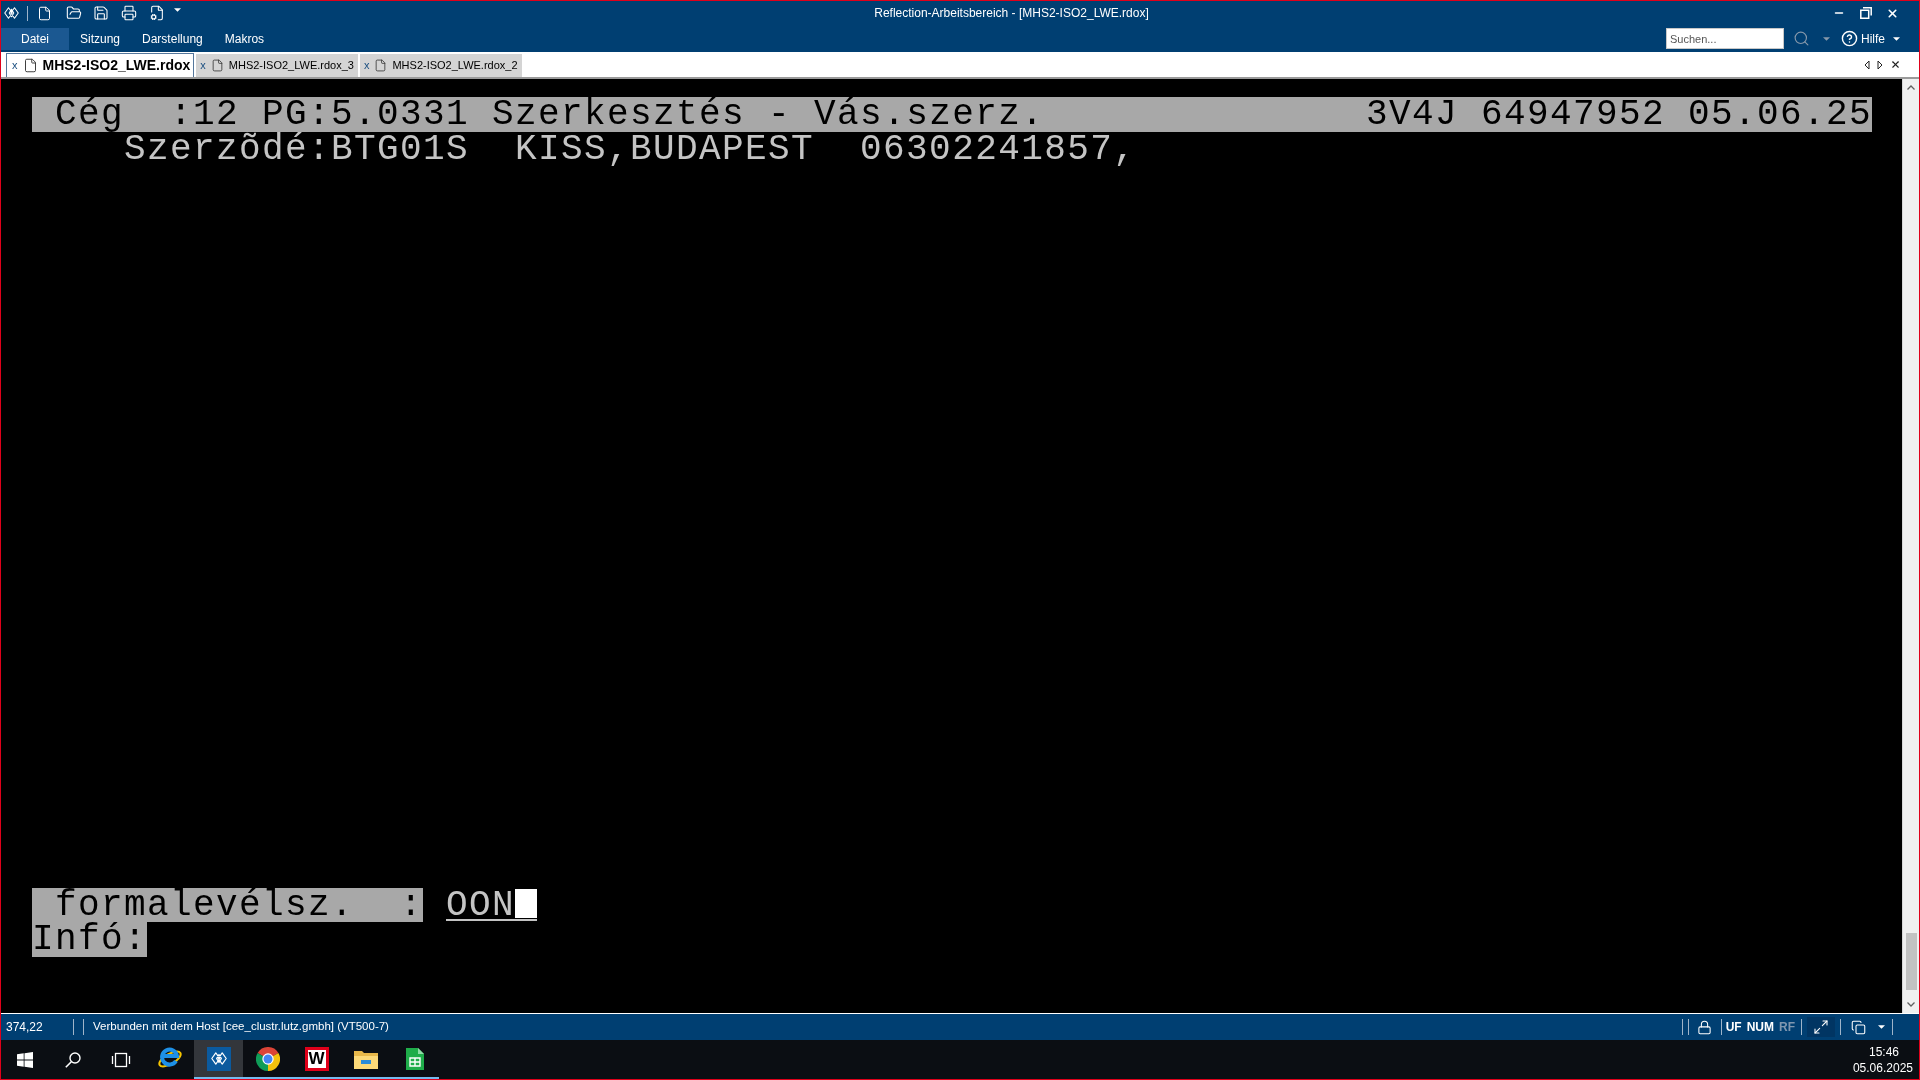  What do you see at coordinates (440, 65) in the screenshot?
I see `document-tab: x MHS2-ISO2_LWE.rdox_2` at bounding box center [440, 65].